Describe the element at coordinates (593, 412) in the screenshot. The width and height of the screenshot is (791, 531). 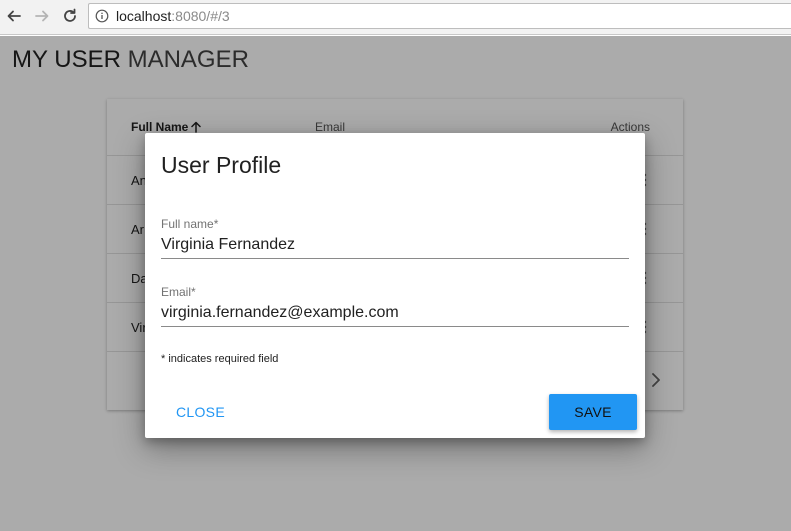
I see `save-button: SAVE` at that location.